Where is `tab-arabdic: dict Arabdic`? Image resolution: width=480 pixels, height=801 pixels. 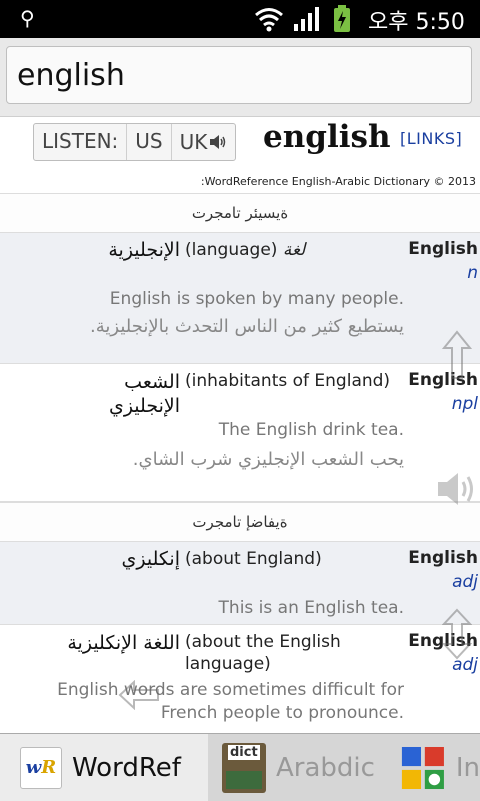 tab-arabdic: dict Arabdic is located at coordinates (294, 767).